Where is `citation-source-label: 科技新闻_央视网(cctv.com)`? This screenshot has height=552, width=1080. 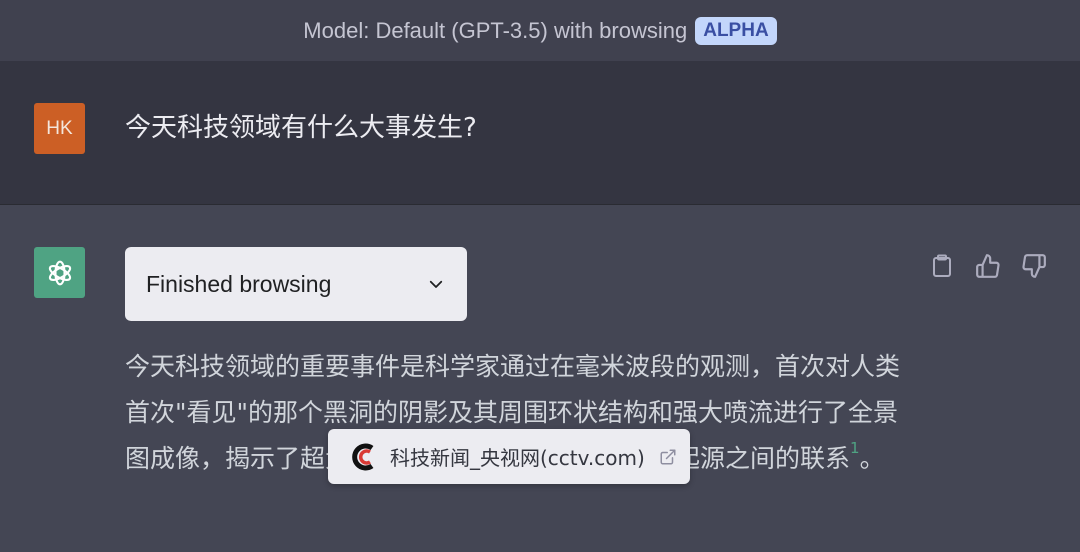 citation-source-label: 科技新闻_央视网(cctv.com) is located at coordinates (517, 456).